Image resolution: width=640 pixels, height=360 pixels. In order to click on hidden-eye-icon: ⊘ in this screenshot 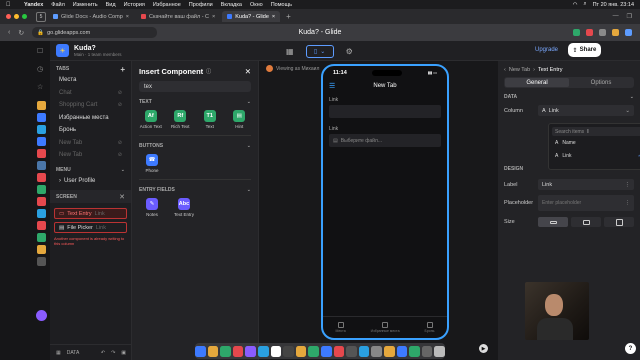, I will do `click(120, 93)`.